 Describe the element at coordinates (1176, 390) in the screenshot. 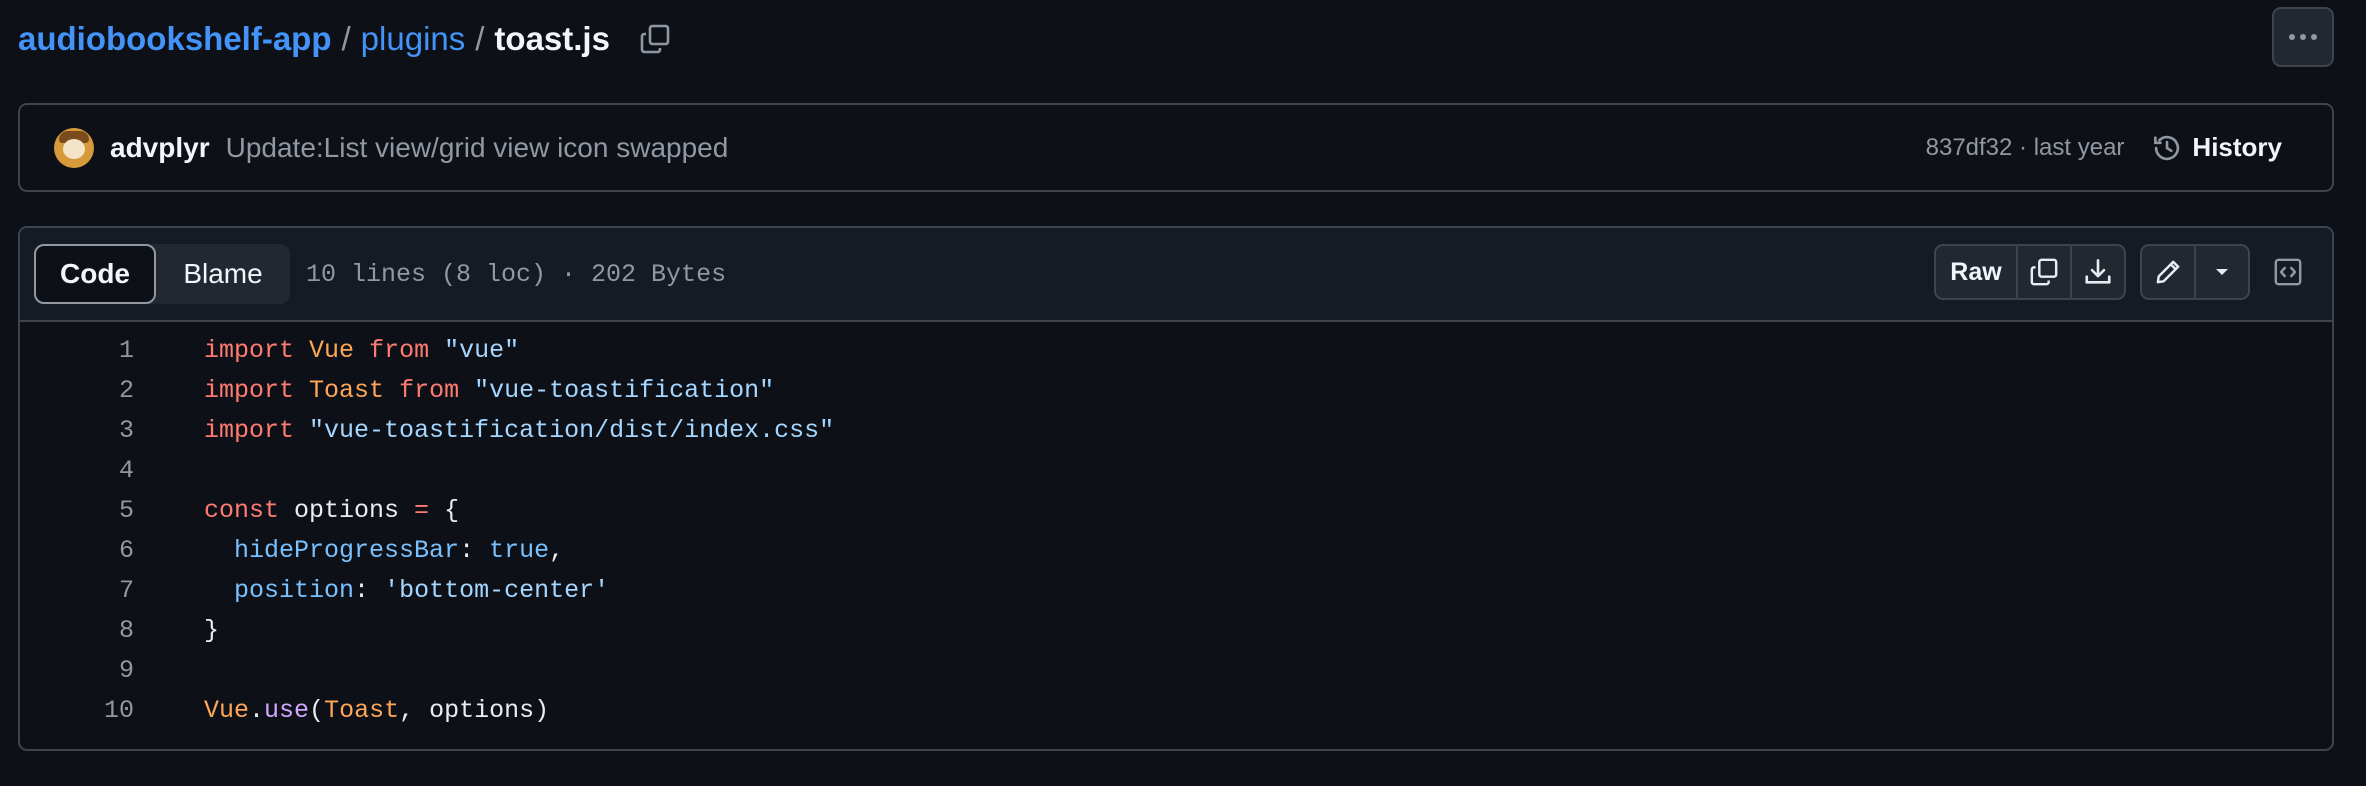

I see `code-line: 2 import Toast from "vue-toastification"` at that location.